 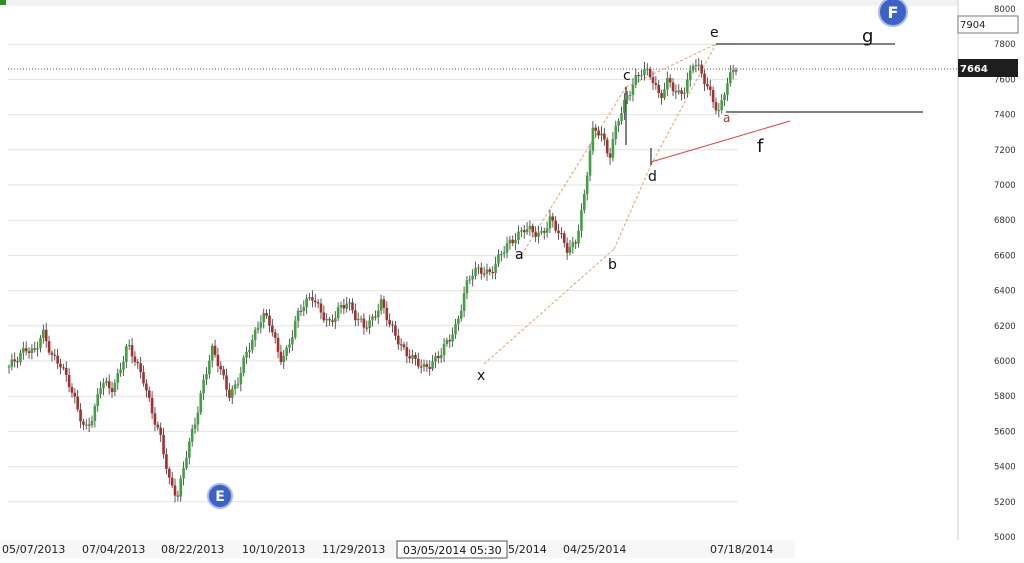 I want to click on price-tick-label-7200: 7200, so click(x=1005, y=151).